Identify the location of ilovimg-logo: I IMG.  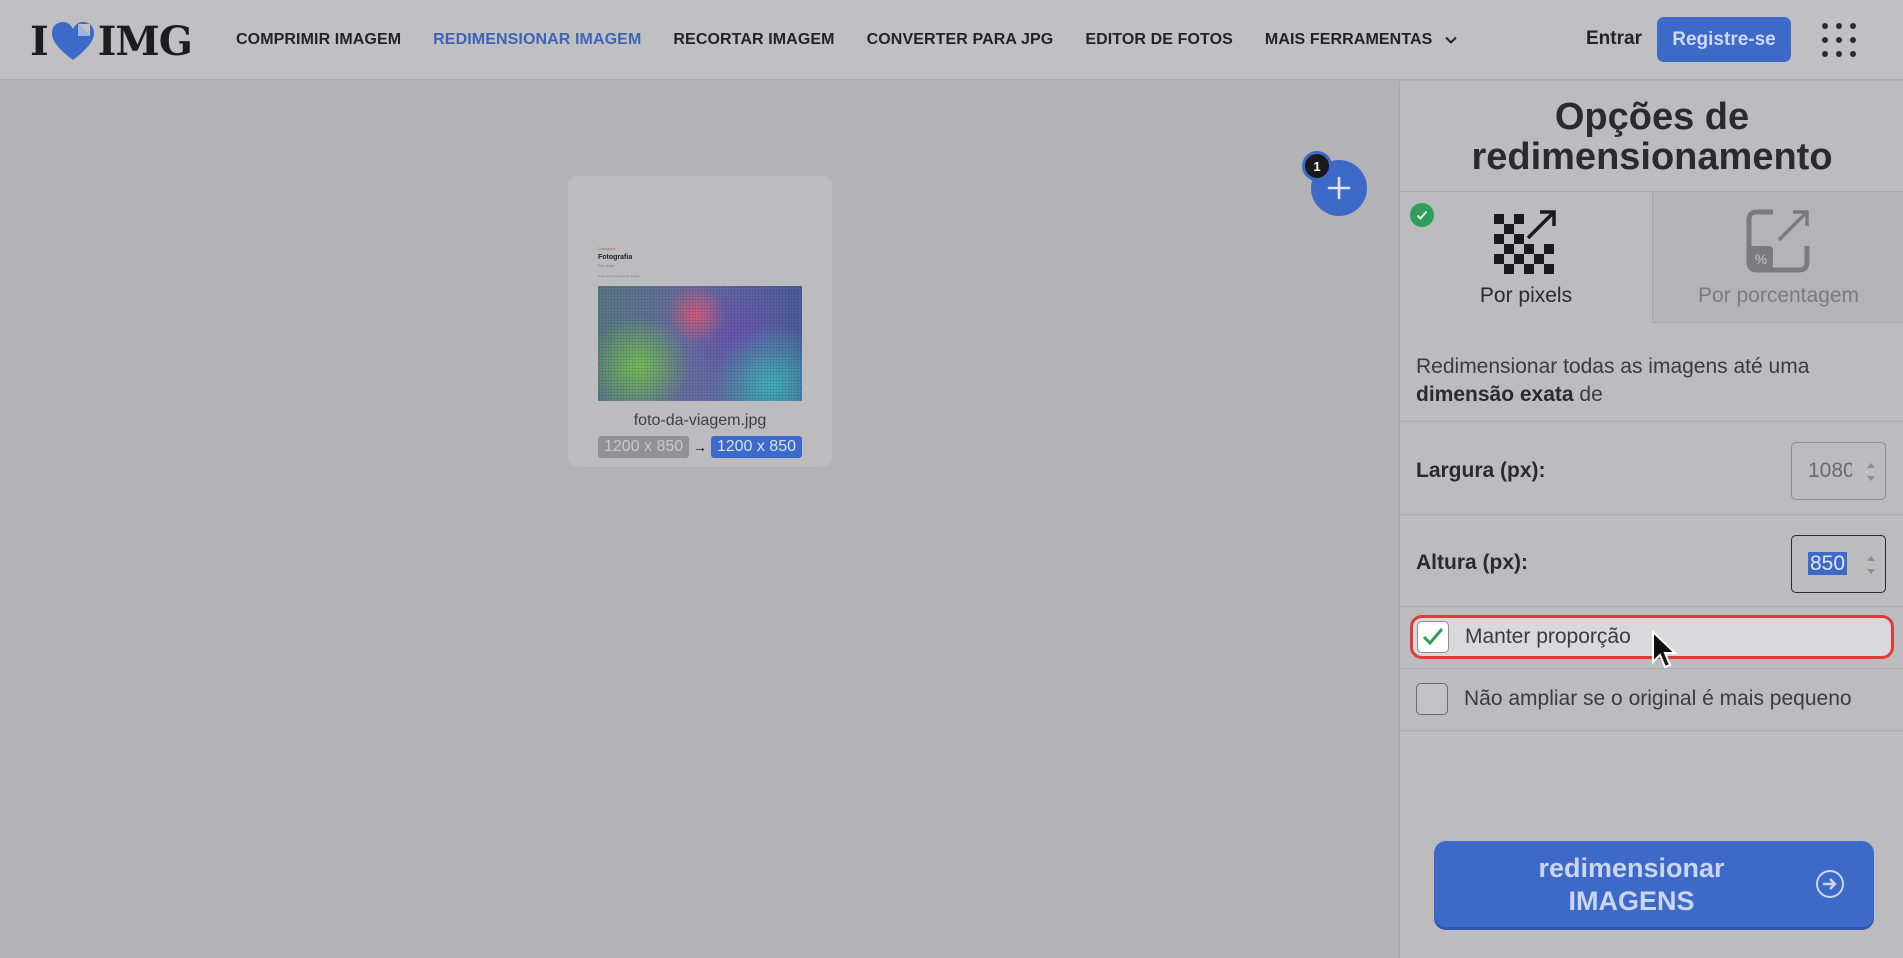
(111, 41).